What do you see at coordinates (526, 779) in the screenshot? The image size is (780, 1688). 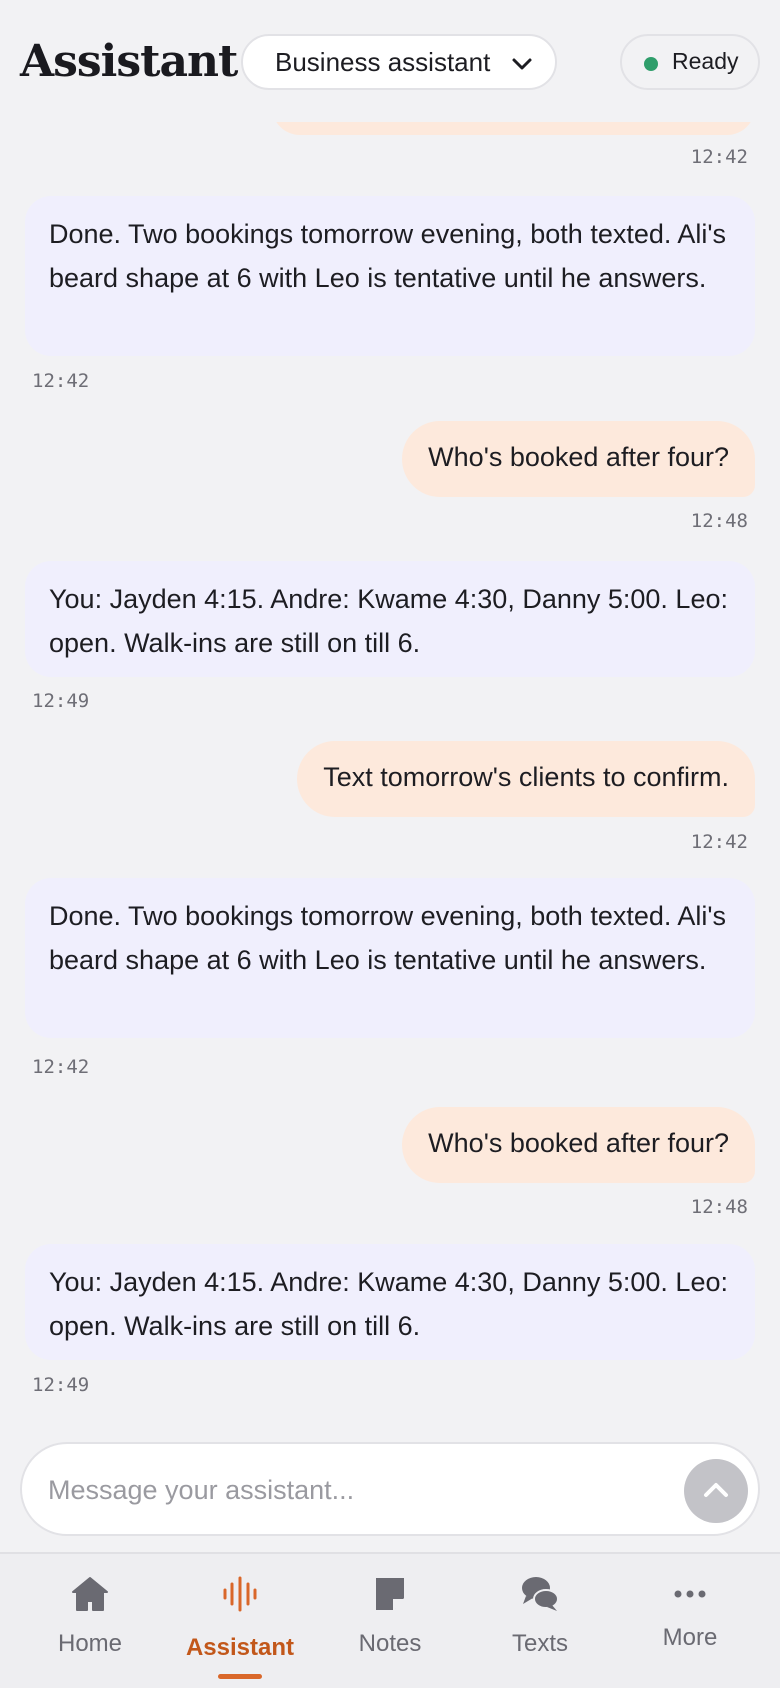 I see `user-message-bubble: Text tomorrow's clients to confirm.` at bounding box center [526, 779].